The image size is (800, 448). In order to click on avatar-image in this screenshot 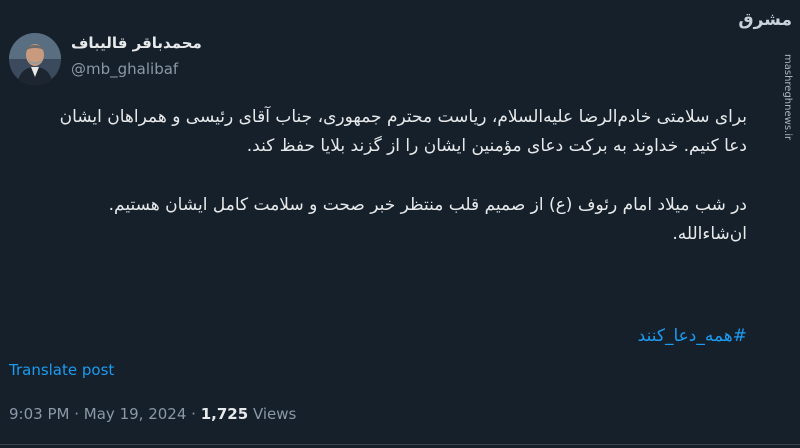, I will do `click(35, 59)`.